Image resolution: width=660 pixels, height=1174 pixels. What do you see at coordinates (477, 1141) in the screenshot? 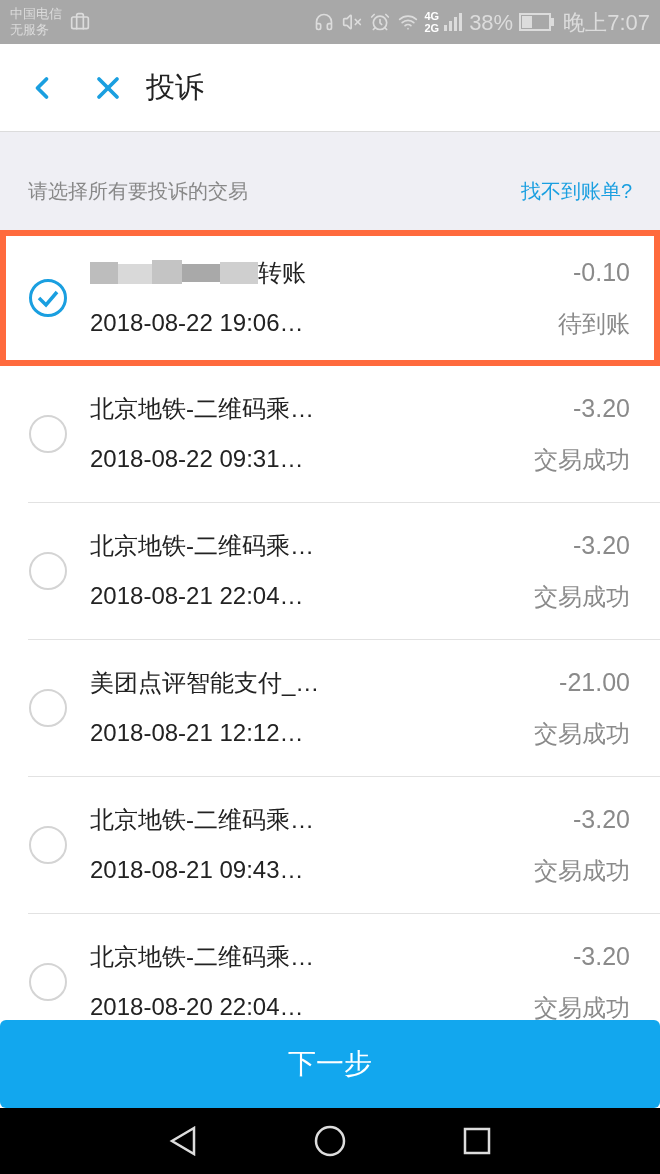
I see `recents-nav-icon` at bounding box center [477, 1141].